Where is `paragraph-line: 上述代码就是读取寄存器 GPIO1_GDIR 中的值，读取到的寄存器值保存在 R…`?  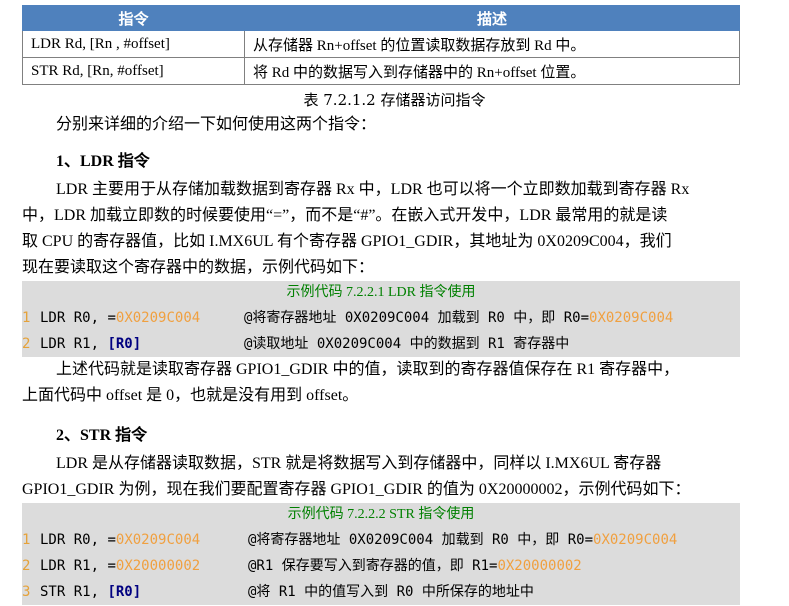
paragraph-line: 上述代码就是读取寄存器 GPIO1_GDIR 中的值，读取到的寄存器值保存在 R… is located at coordinates (368, 369).